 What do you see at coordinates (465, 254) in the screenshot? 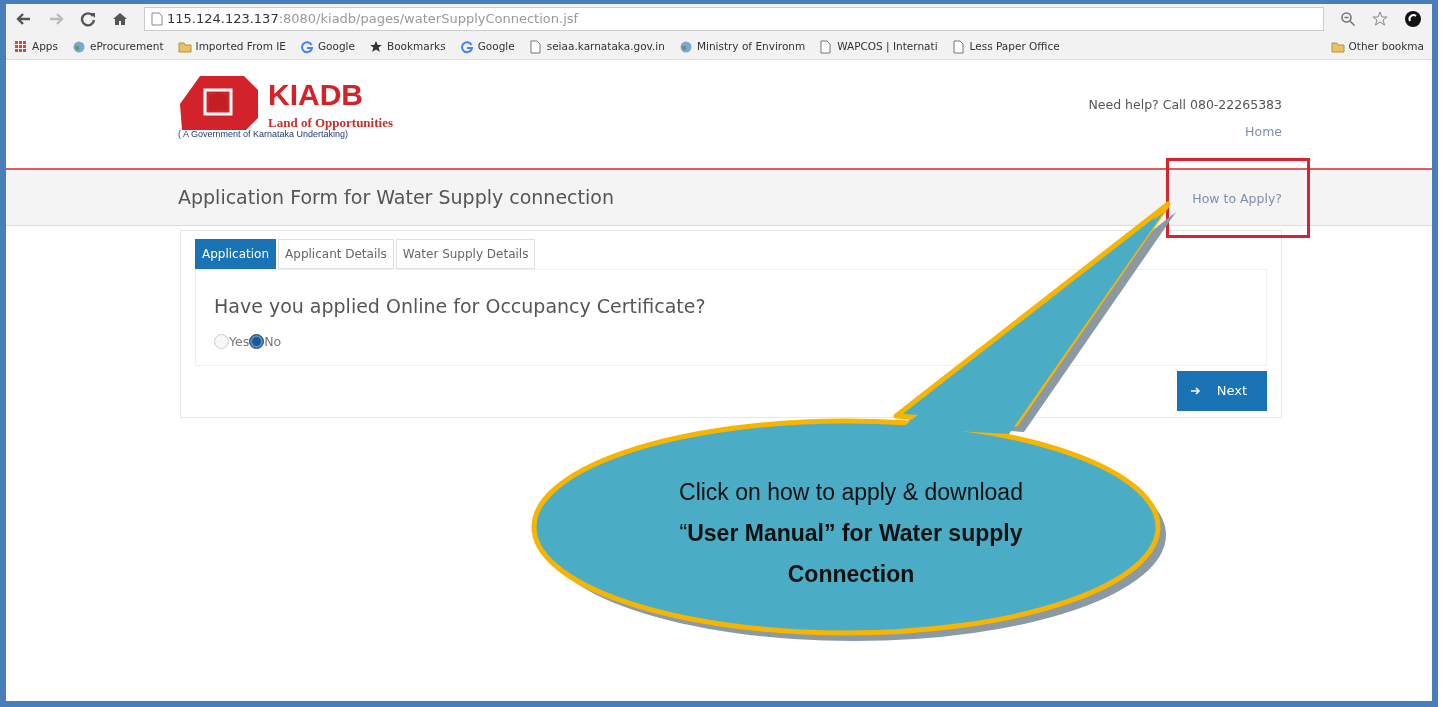
I see `tab: Water Supply Details` at bounding box center [465, 254].